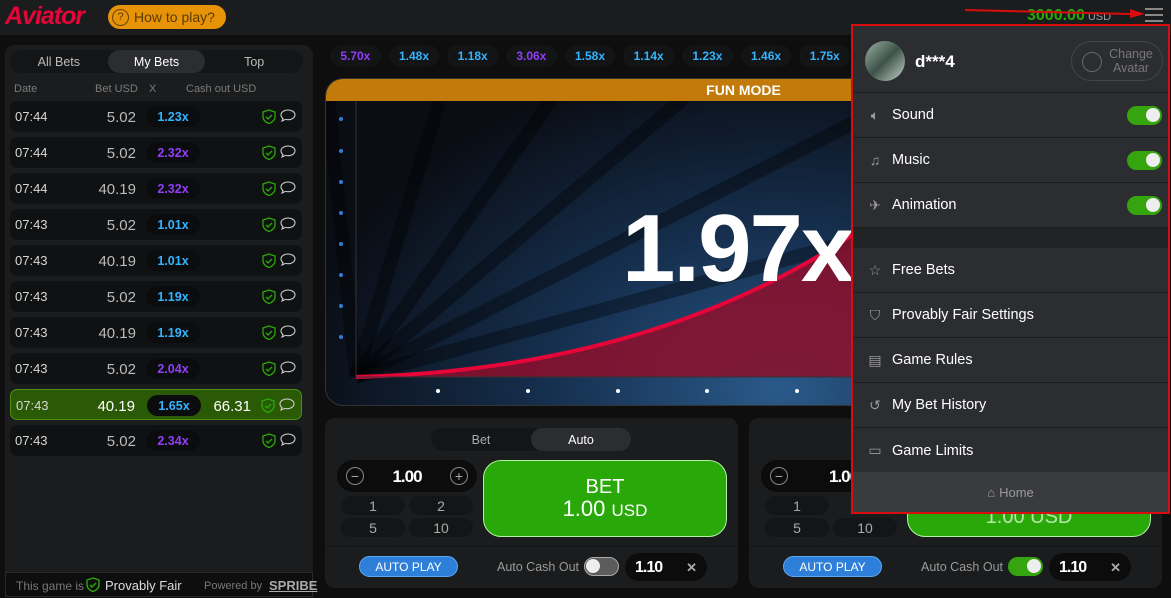  I want to click on free-bets-label: Free Bets, so click(923, 270).